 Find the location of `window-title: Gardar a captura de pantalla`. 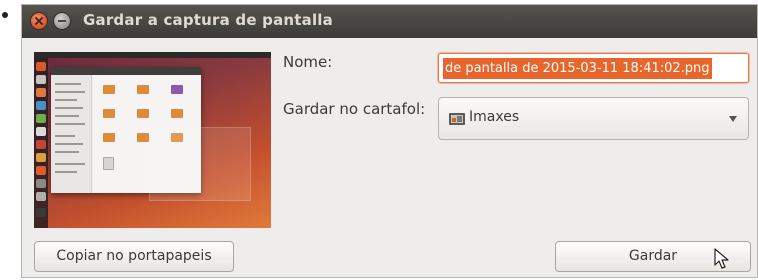

window-title: Gardar a captura de pantalla is located at coordinates (208, 20).